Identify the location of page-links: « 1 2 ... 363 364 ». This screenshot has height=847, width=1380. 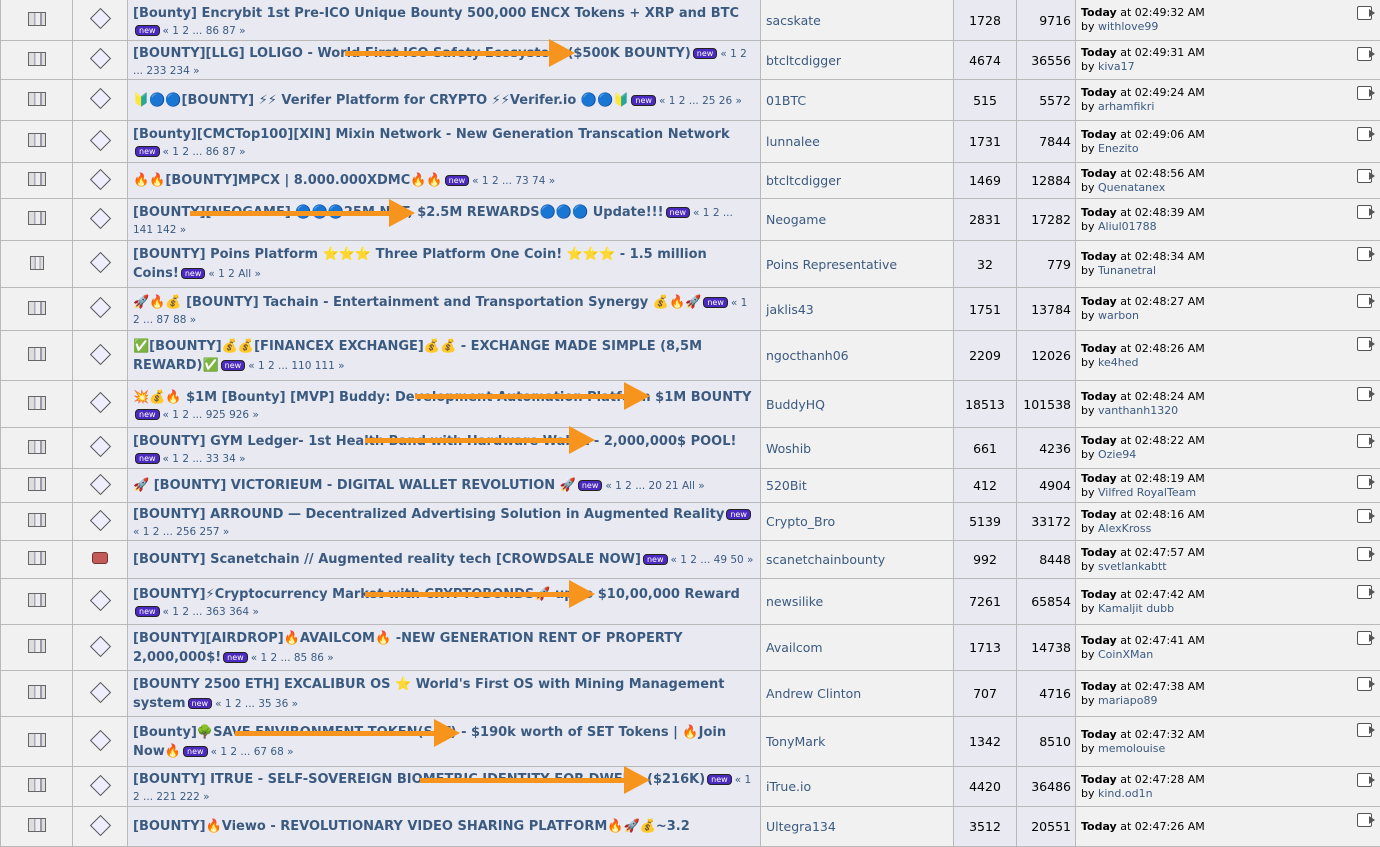
(211, 612).